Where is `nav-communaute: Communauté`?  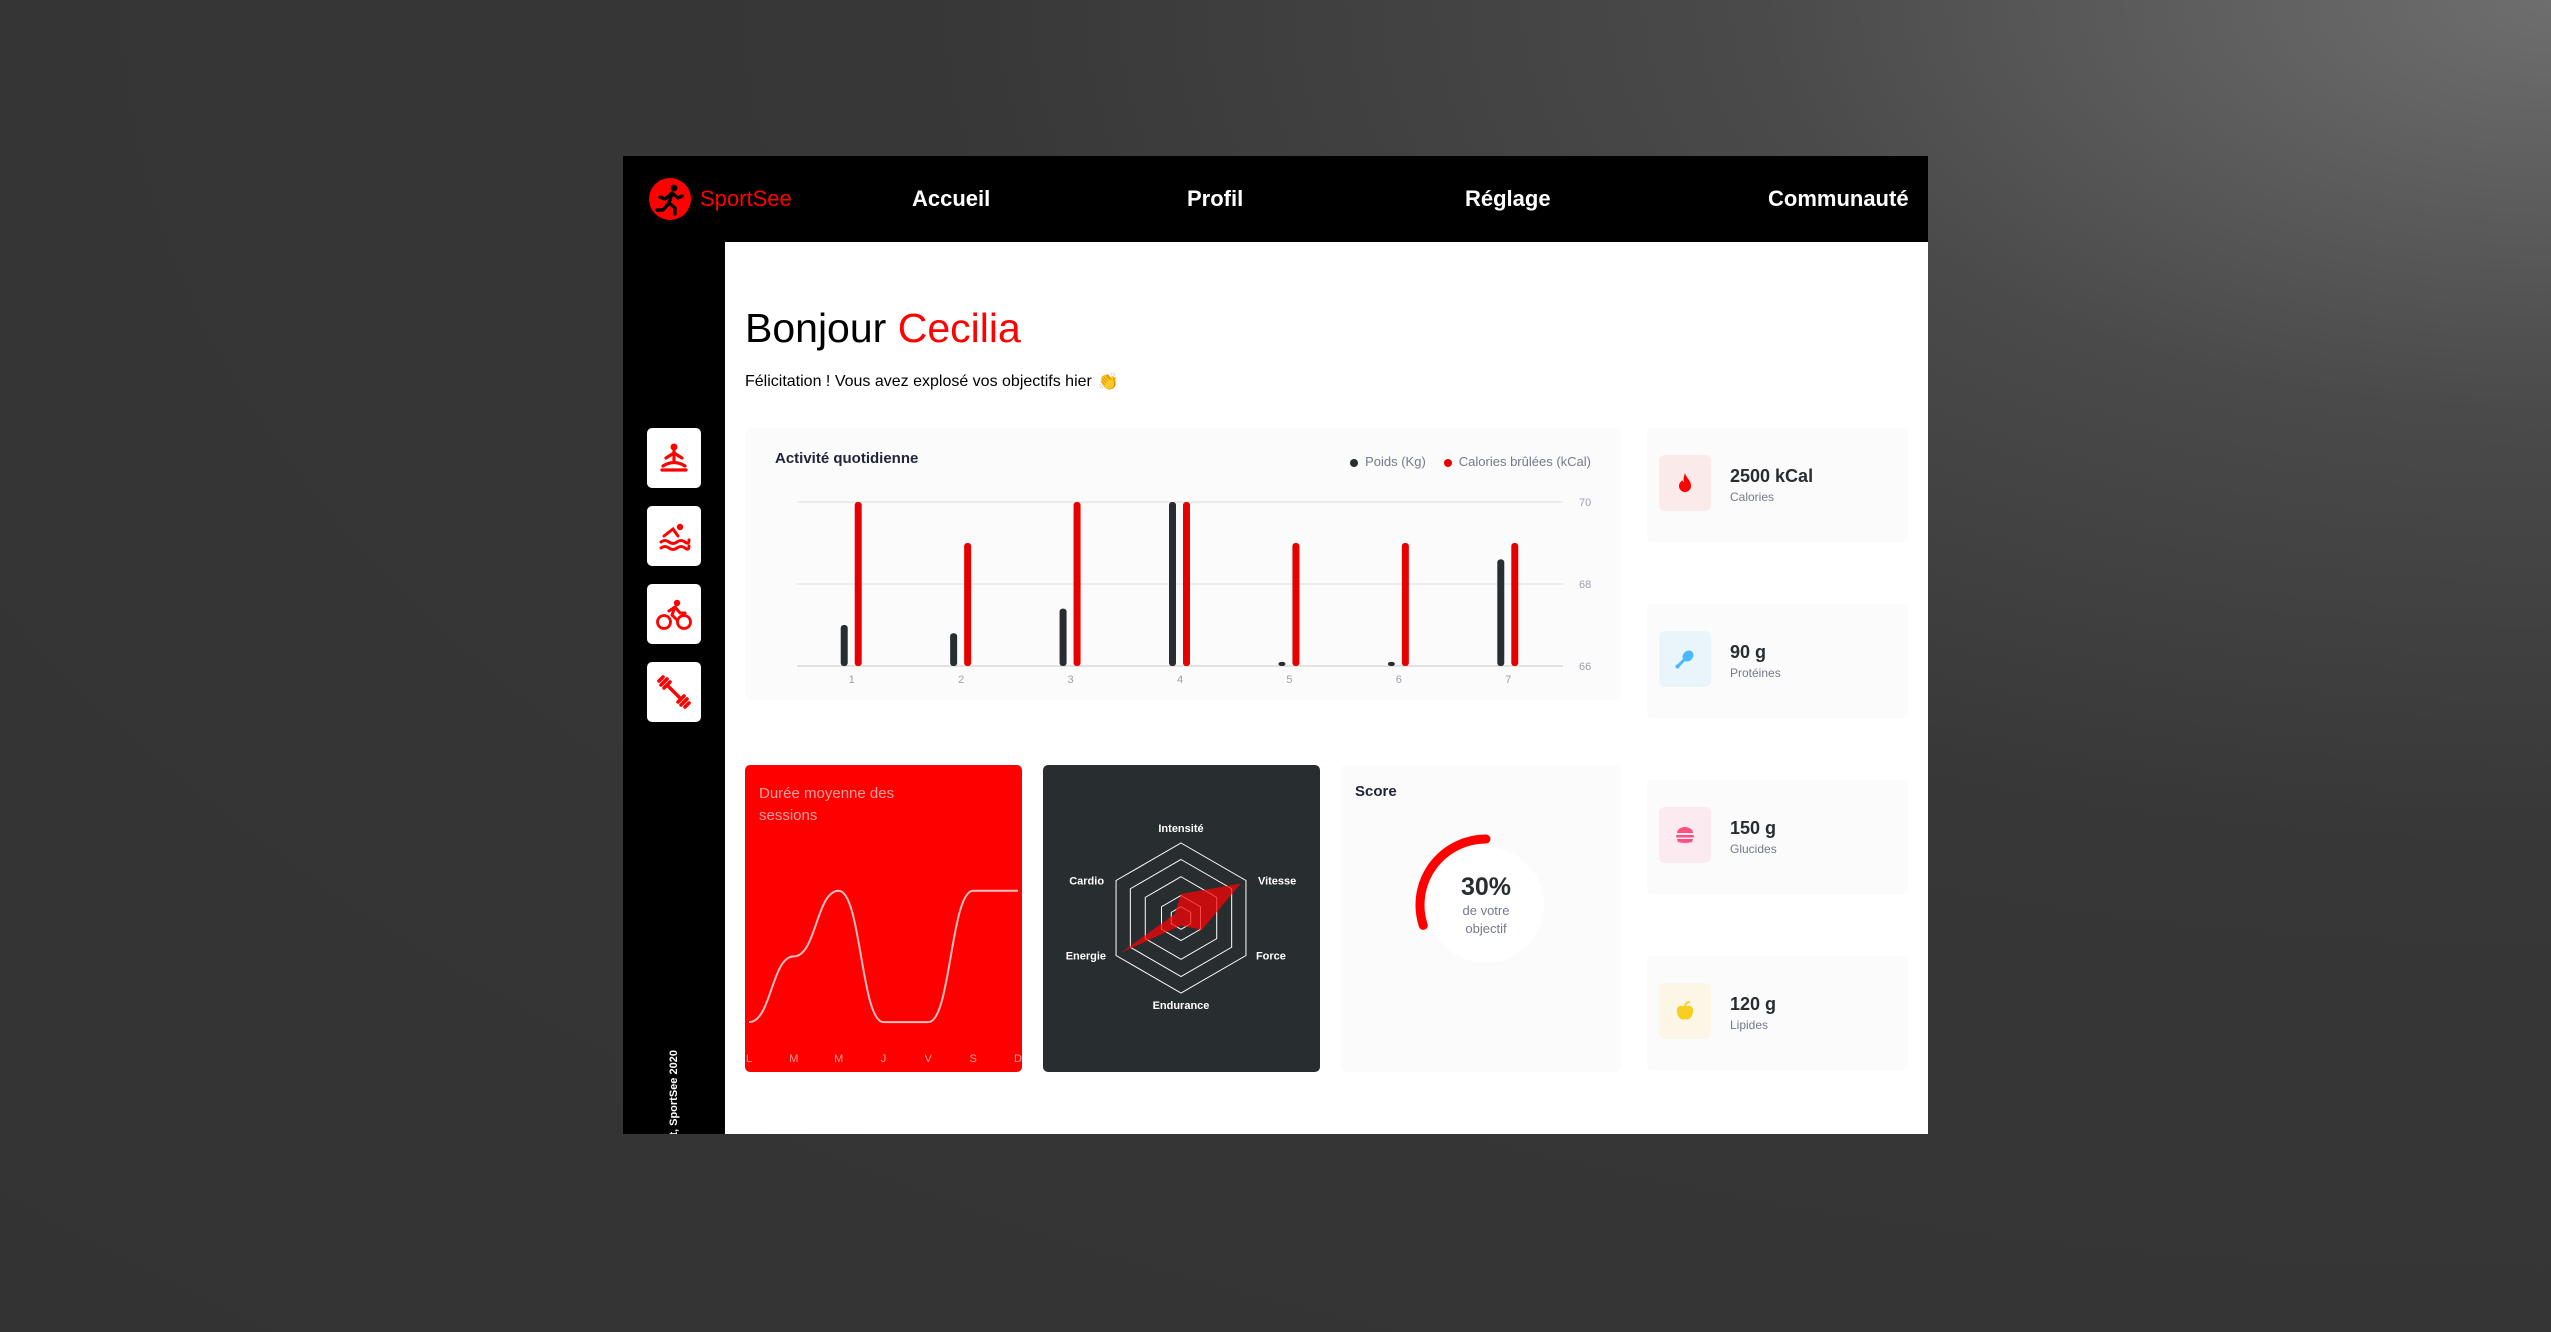 nav-communaute: Communauté is located at coordinates (1838, 199).